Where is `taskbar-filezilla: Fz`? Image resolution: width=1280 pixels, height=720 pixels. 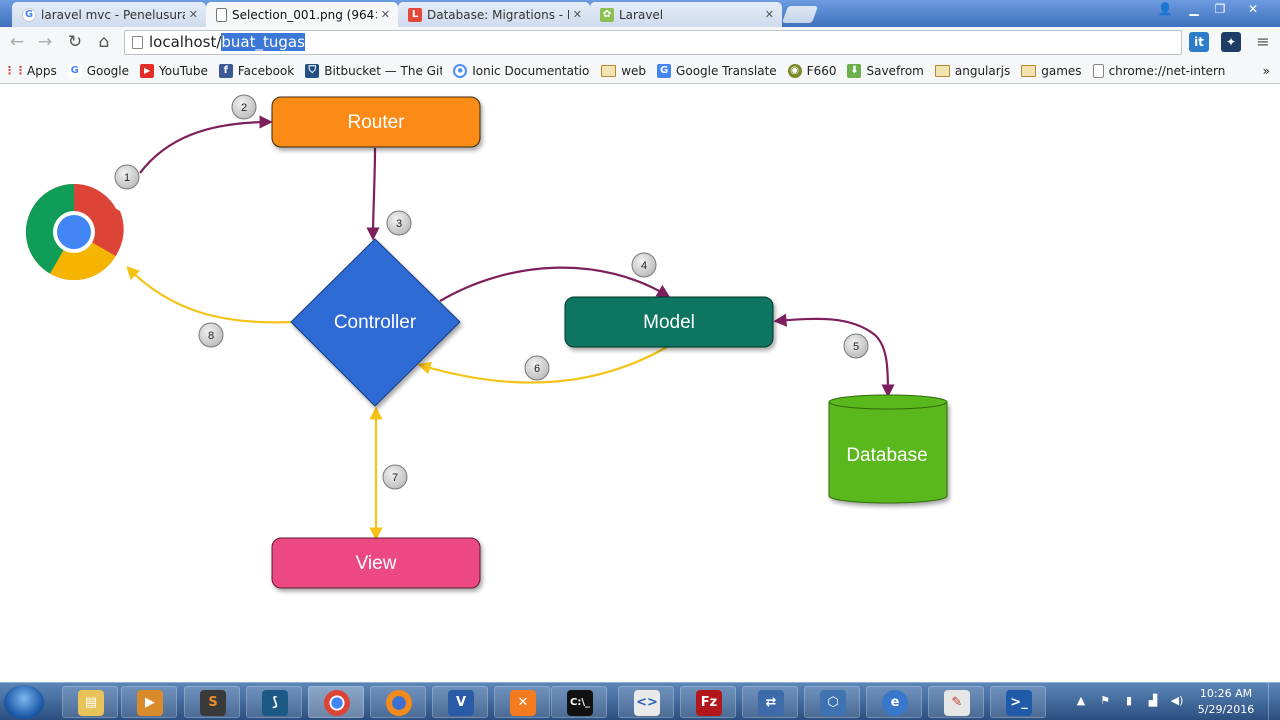 taskbar-filezilla: Fz is located at coordinates (708, 702).